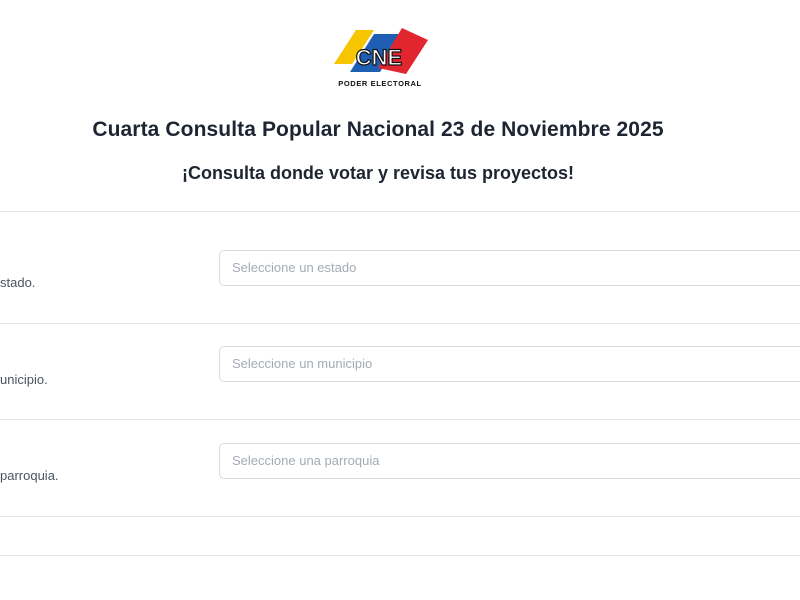 Image resolution: width=800 pixels, height=600 pixels. I want to click on logo-subtext: PODER ELECTORAL, so click(379, 83).